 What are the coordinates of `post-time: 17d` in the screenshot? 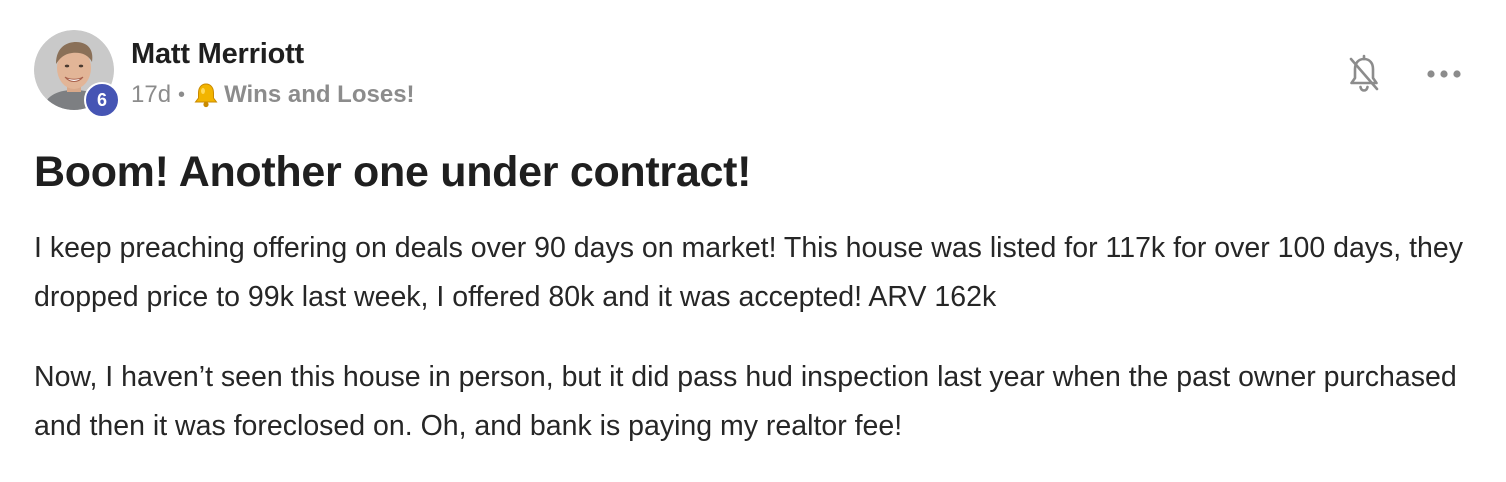 It's located at (151, 94).